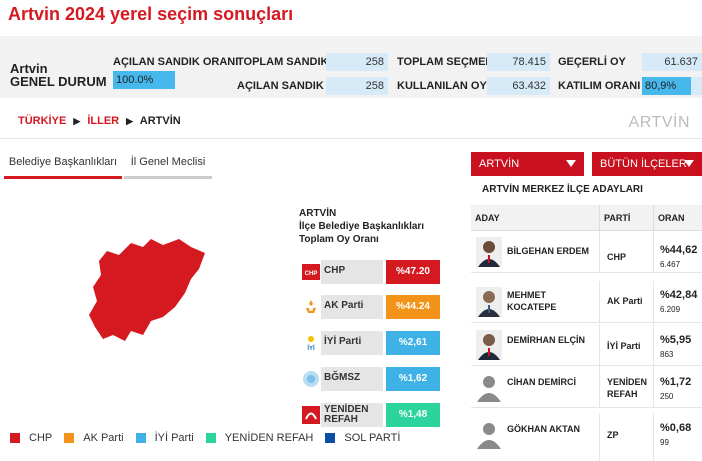 The image size is (702, 461). What do you see at coordinates (352, 343) in the screenshot?
I see `party-name: İYİ Parti` at bounding box center [352, 343].